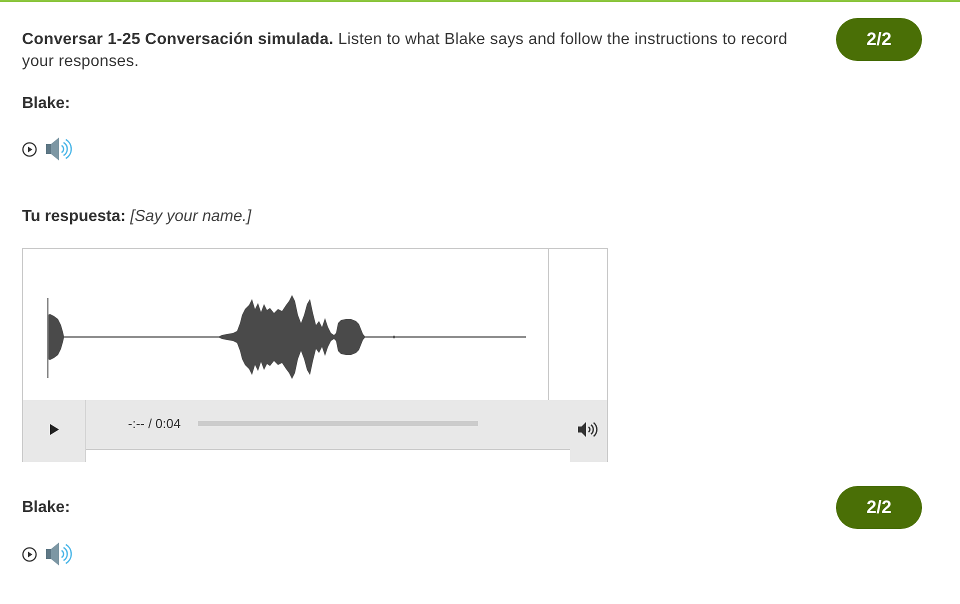 The image size is (960, 604). Describe the element at coordinates (338, 423) in the screenshot. I see `progress-track` at that location.